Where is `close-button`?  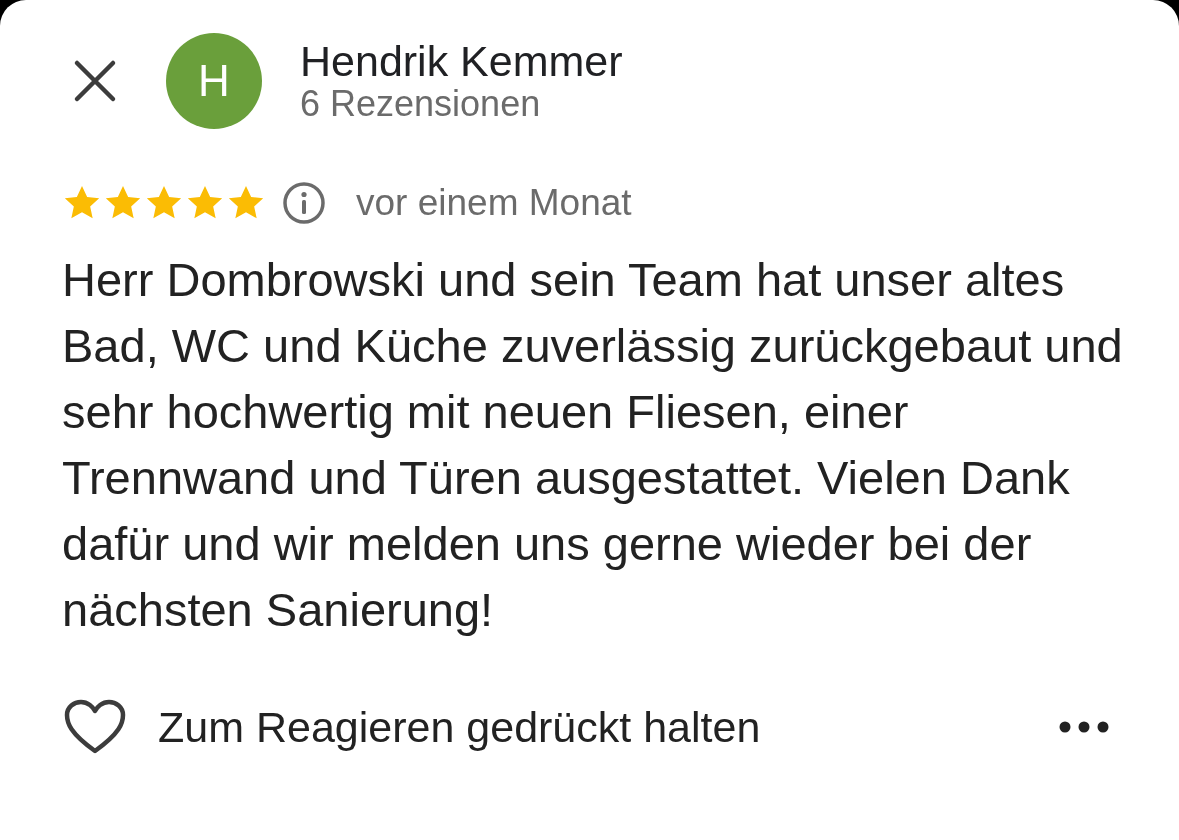 close-button is located at coordinates (95, 81).